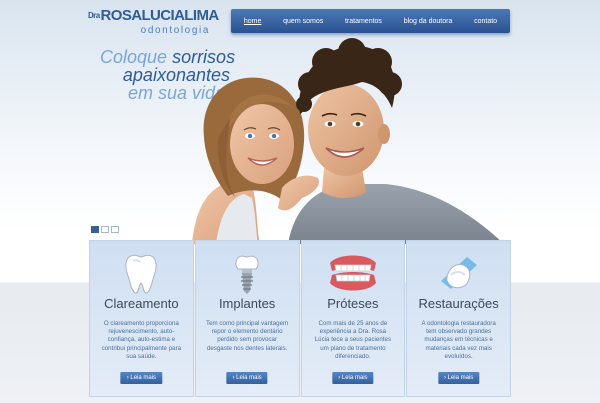  What do you see at coordinates (160, 15) in the screenshot?
I see `logo-wordmark: ROSALUCIALIMA` at bounding box center [160, 15].